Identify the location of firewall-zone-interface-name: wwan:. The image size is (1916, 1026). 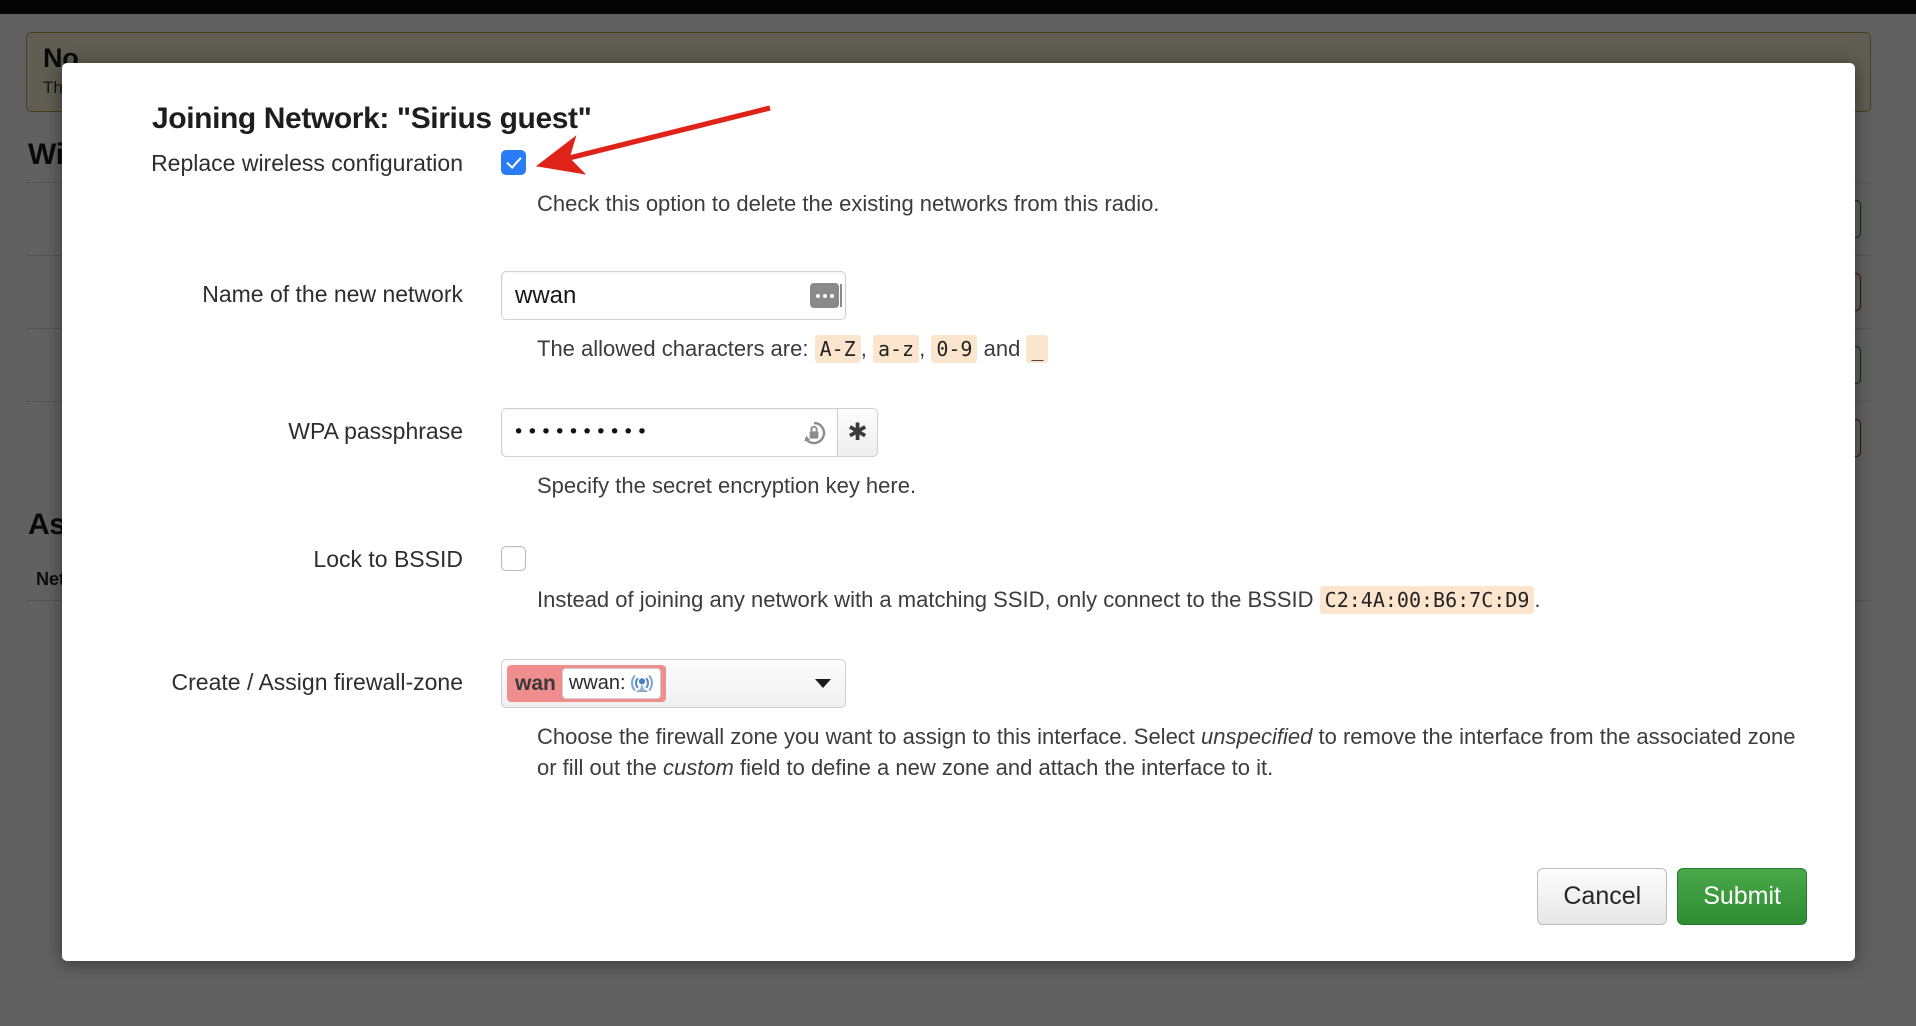
(597, 683).